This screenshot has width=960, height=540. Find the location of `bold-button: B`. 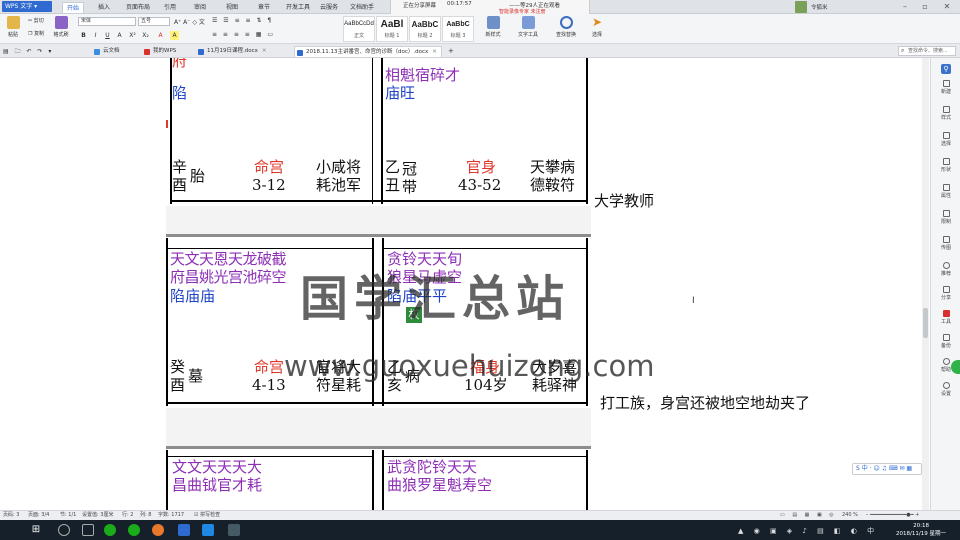

bold-button: B is located at coordinates (83, 35).